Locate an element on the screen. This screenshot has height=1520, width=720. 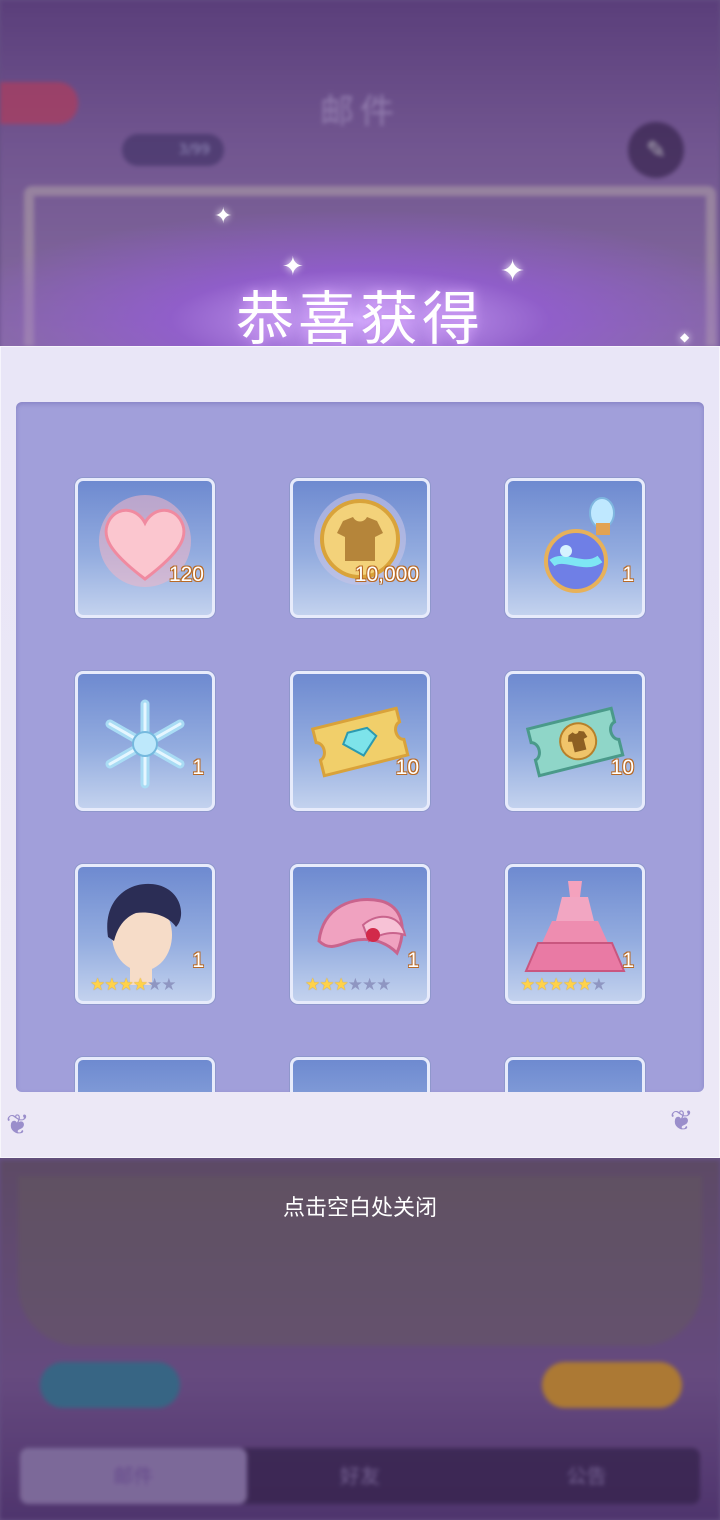
sparkle-icon: ✦ is located at coordinates (223, 216).